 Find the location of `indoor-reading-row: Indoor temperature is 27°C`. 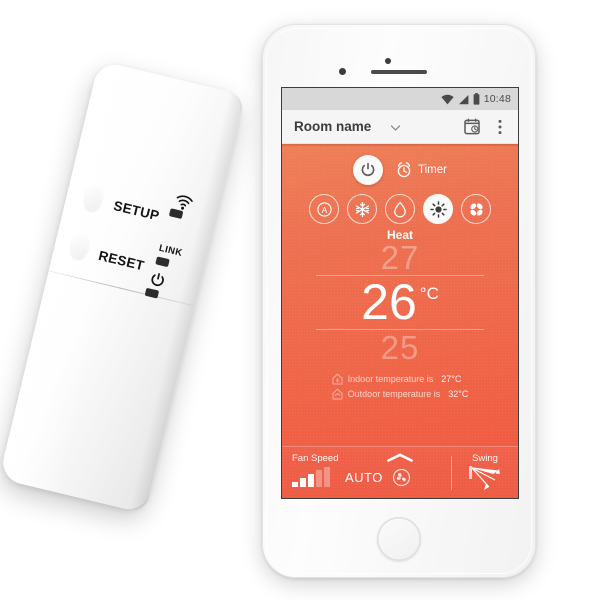

indoor-reading-row: Indoor temperature is 27°C is located at coordinates (400, 379).